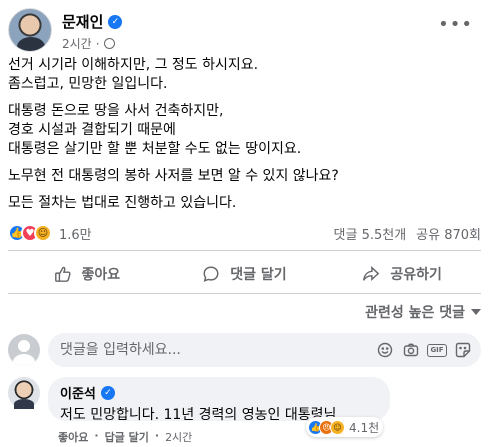  What do you see at coordinates (407, 233) in the screenshot?
I see `post-stats: 댓글 5.5천개 공유 870회` at bounding box center [407, 233].